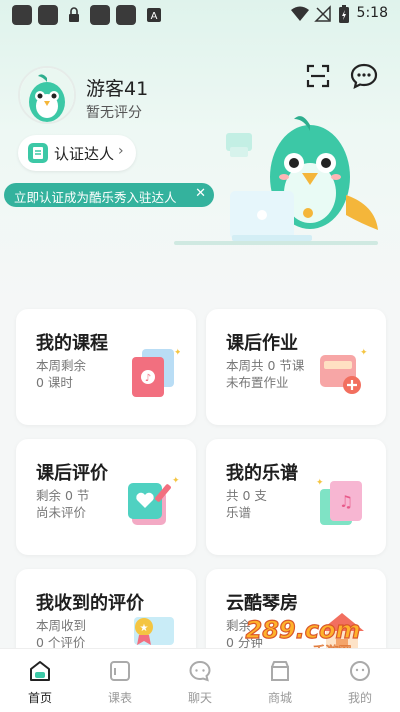 The width and height of the screenshot is (400, 712). I want to click on card-line2: 尚未评价, so click(61, 512).